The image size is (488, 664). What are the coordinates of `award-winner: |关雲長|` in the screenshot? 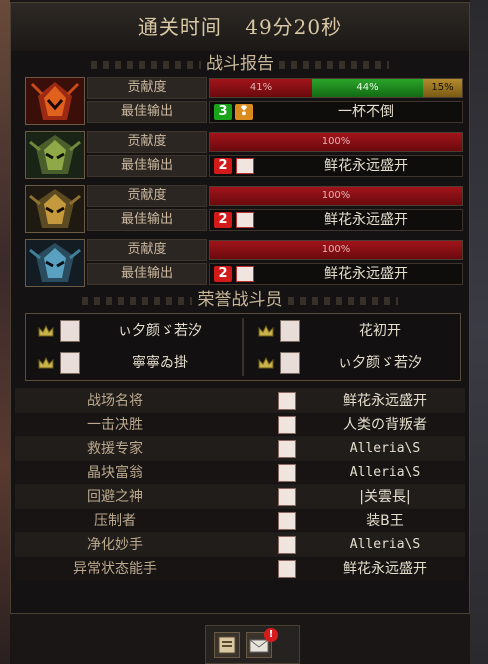 It's located at (385, 497).